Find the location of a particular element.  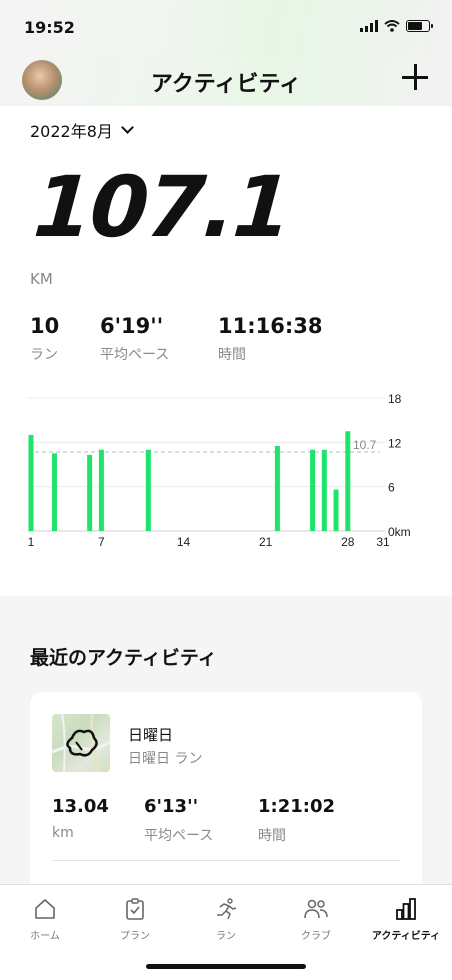

signal-icon is located at coordinates (369, 26).